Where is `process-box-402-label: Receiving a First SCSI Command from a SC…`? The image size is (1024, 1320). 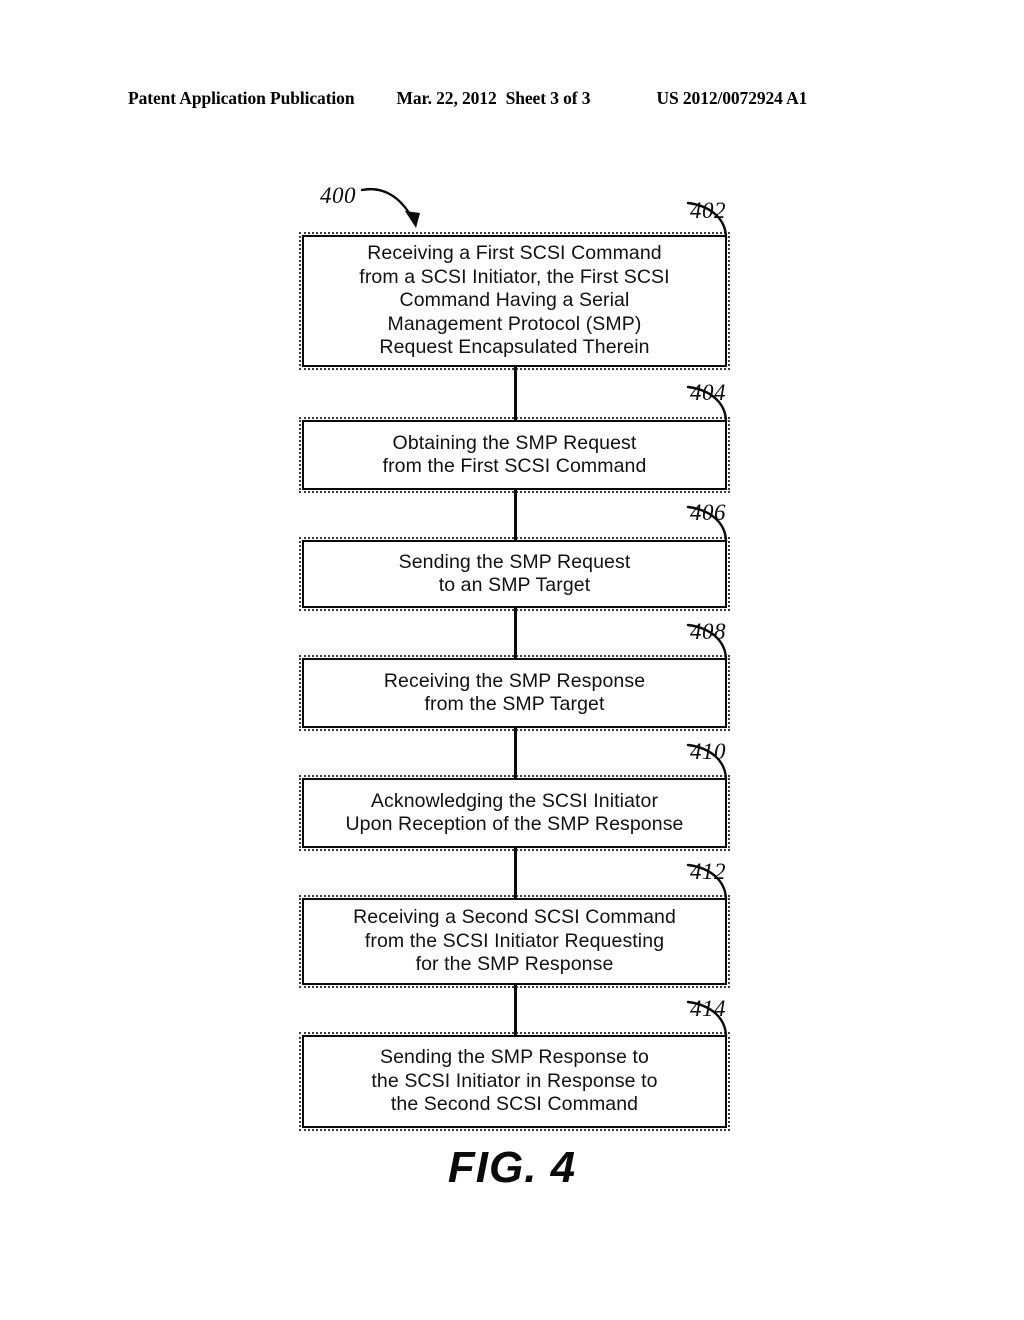
process-box-402-label: Receiving a First SCSI Command from a SC… is located at coordinates (514, 300).